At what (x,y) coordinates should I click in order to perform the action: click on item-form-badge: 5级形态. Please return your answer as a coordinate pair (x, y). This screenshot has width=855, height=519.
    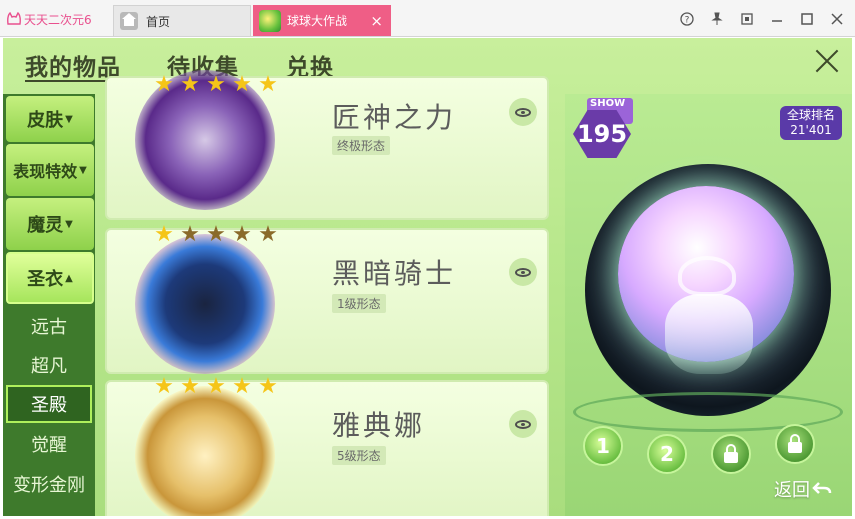
    Looking at the image, I should click on (359, 455).